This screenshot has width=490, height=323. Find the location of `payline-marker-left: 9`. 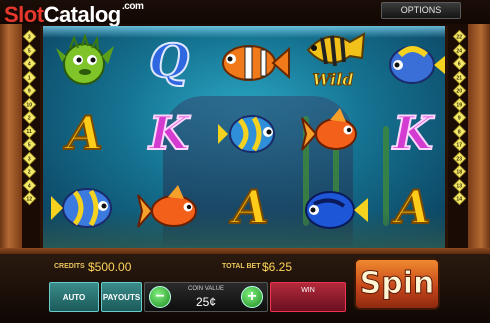

payline-marker-left: 9 is located at coordinates (29, 90).